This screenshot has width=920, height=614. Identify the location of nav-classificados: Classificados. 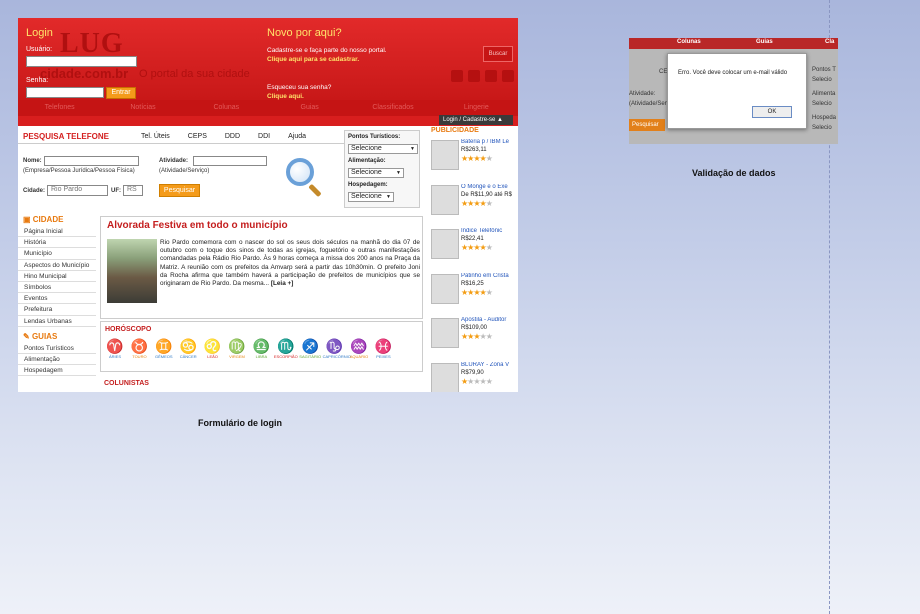
(392, 108).